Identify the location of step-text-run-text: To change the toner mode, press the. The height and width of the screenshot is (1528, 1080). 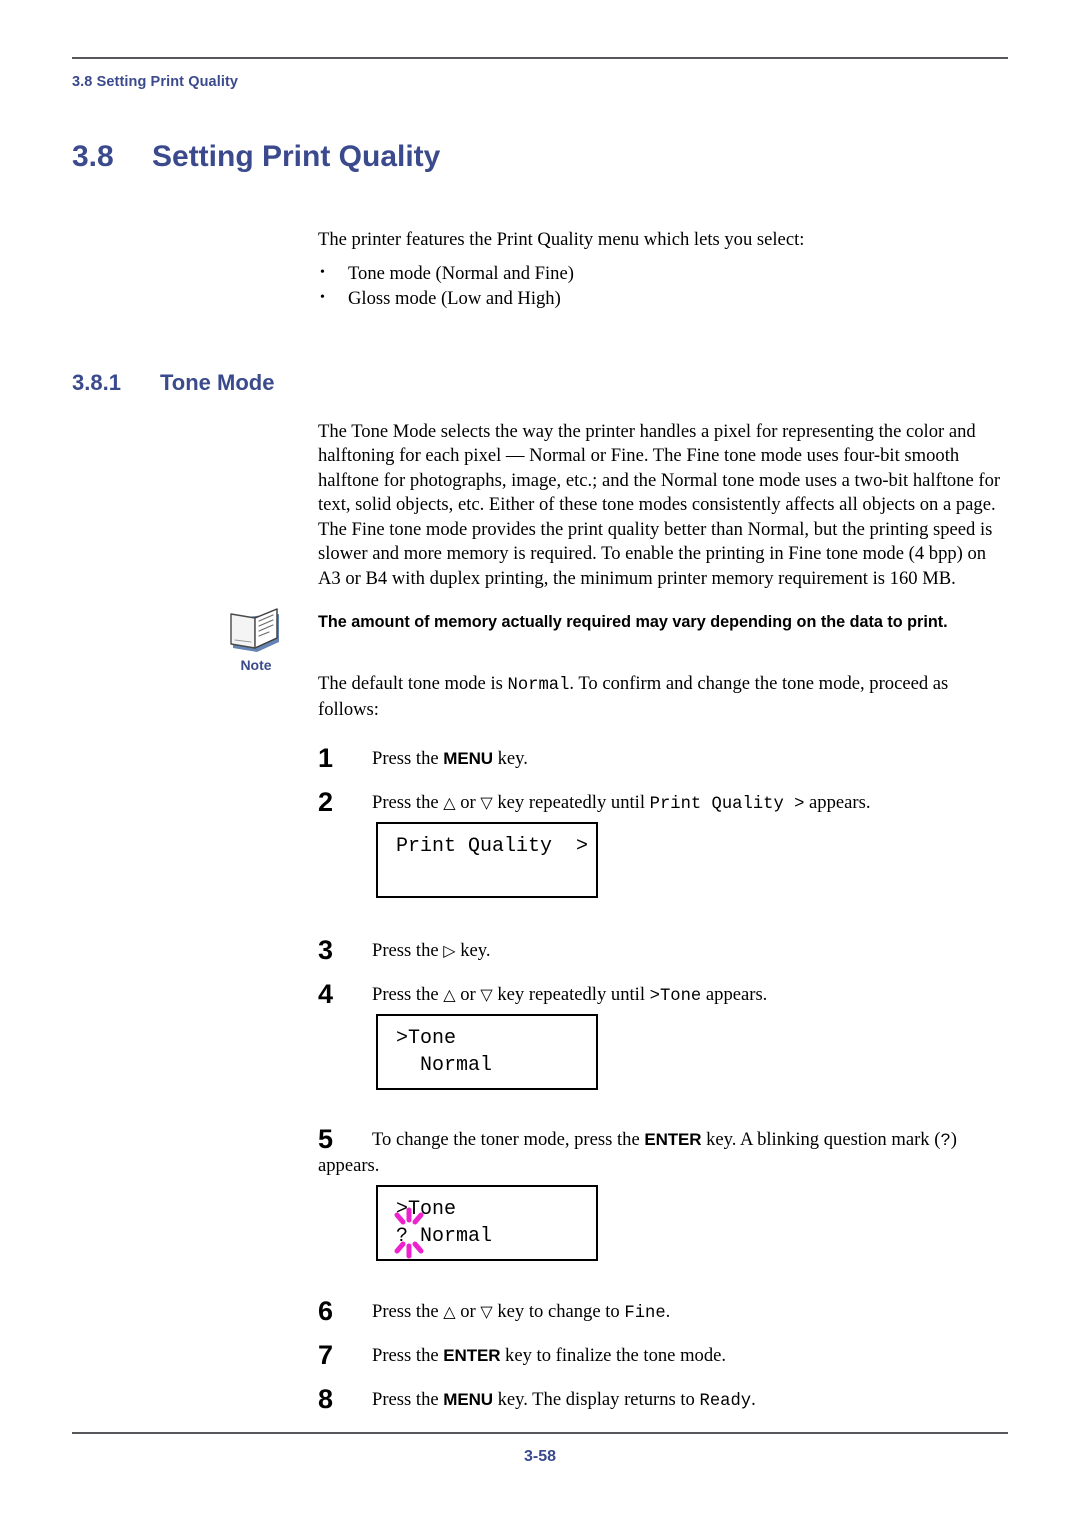
(508, 1139).